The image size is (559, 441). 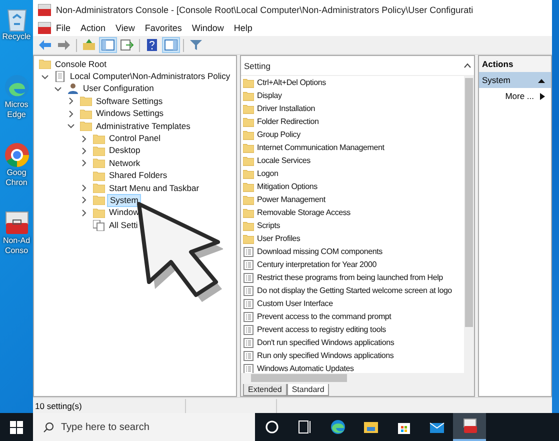 What do you see at coordinates (58, 405) in the screenshot?
I see `status-text: 10 setting(s)` at bounding box center [58, 405].